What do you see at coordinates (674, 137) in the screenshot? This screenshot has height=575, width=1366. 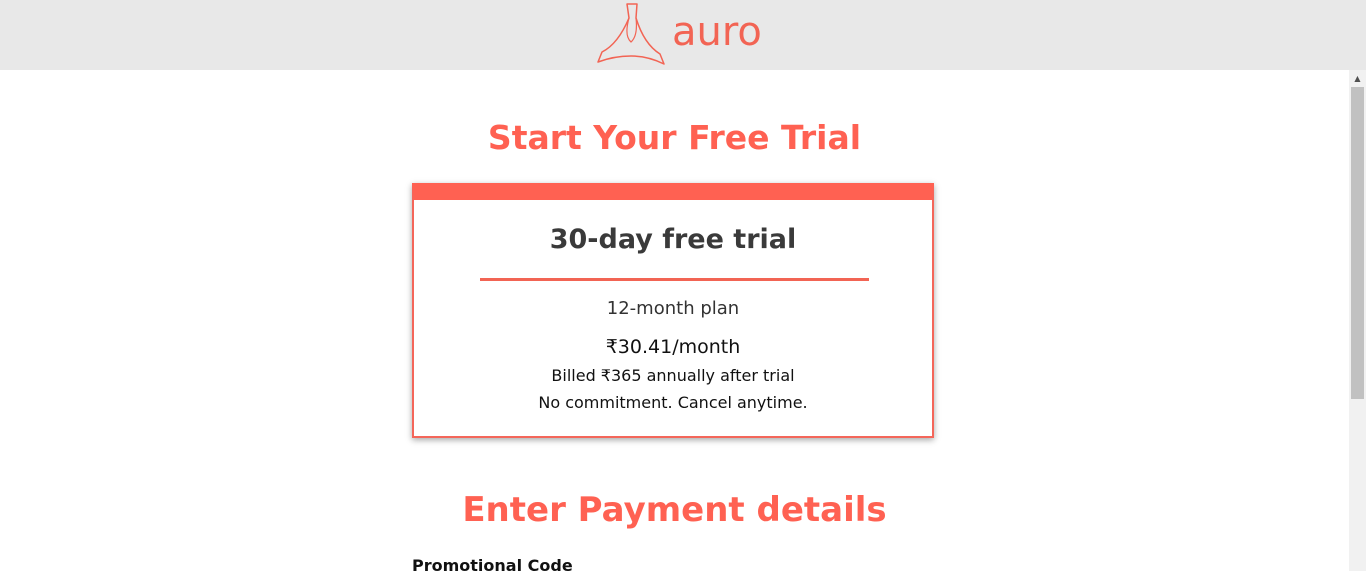 I see `free-trial-title: Start Your Free Trial` at bounding box center [674, 137].